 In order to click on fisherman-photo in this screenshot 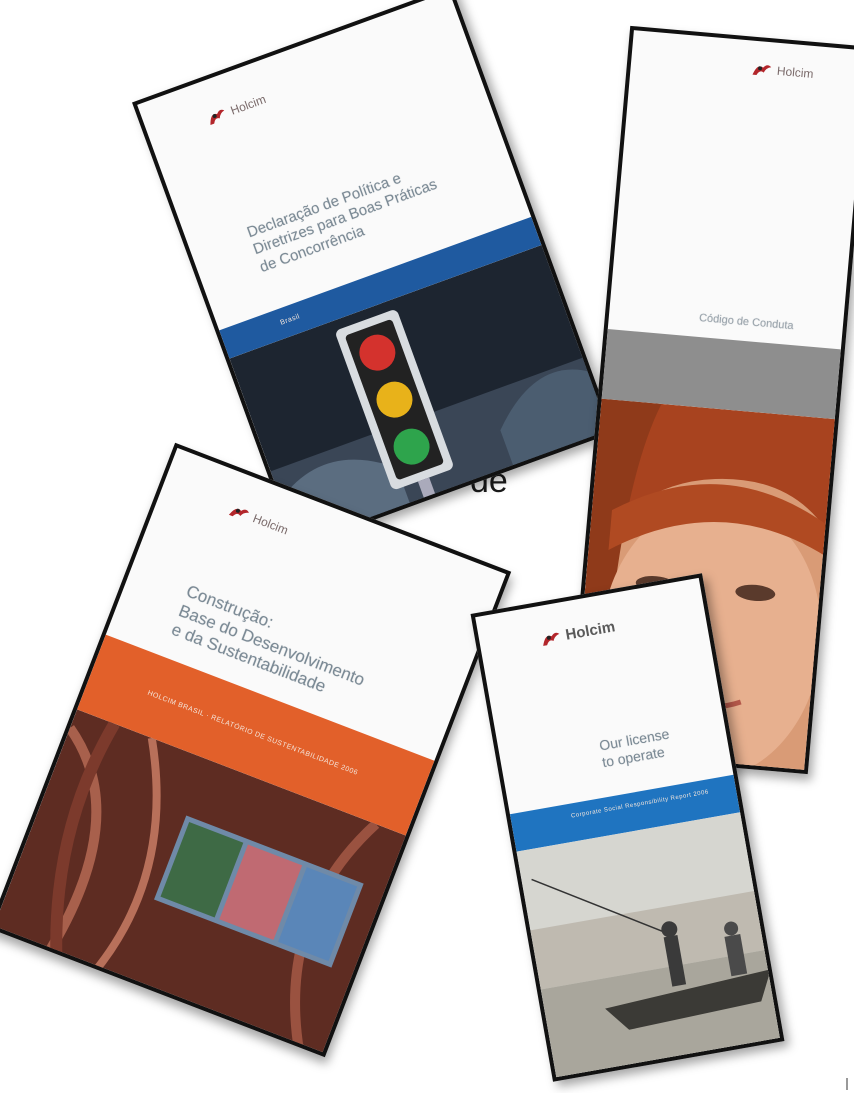, I will do `click(650, 946)`.